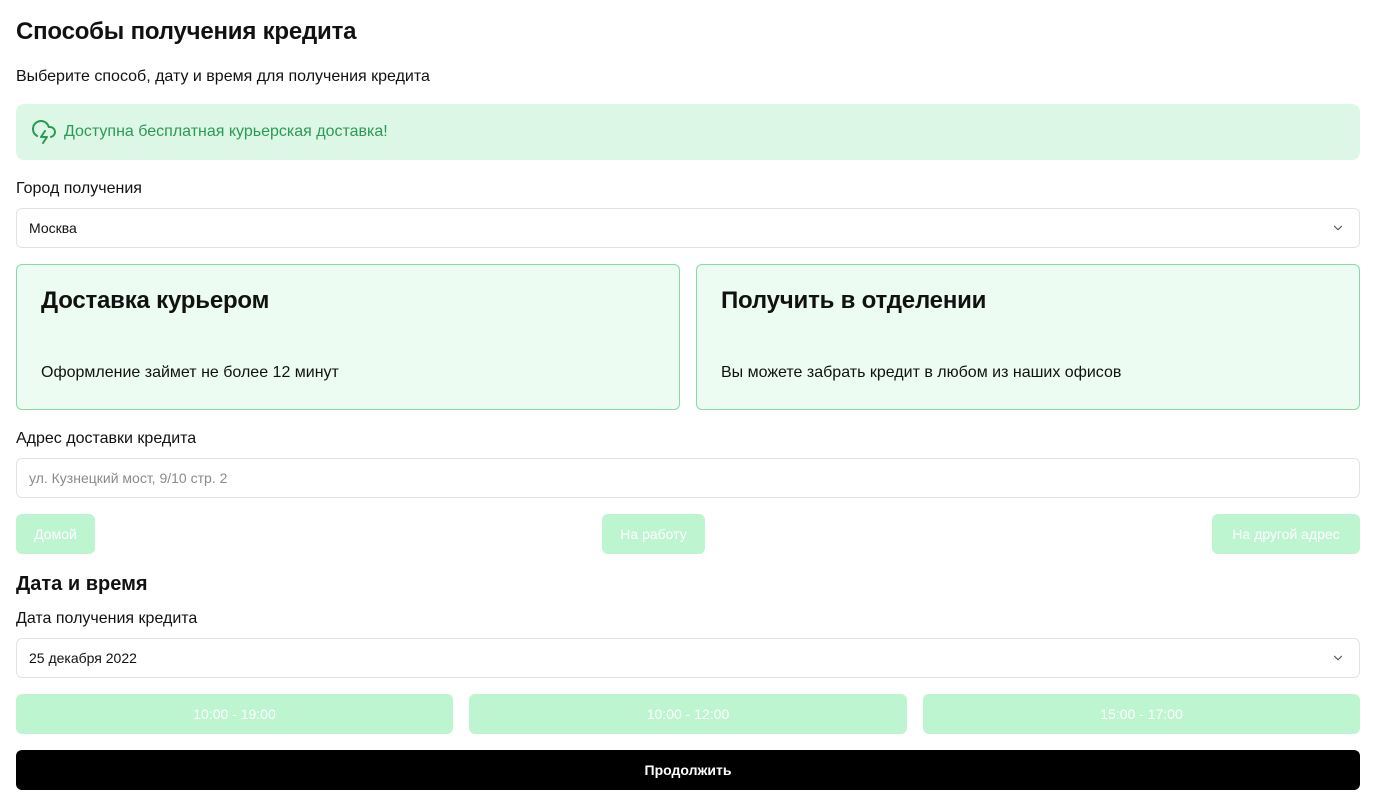 The image size is (1376, 806). Describe the element at coordinates (653, 534) in the screenshot. I see `address-work-button: На работу` at that location.